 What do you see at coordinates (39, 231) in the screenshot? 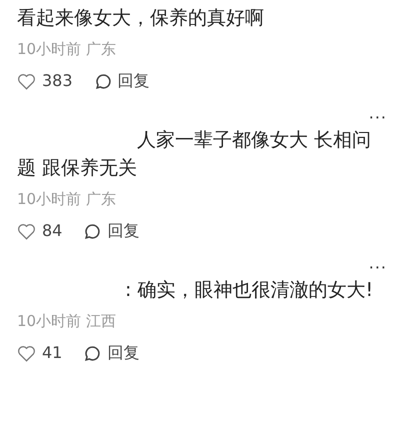
I see `like-button: 84` at bounding box center [39, 231].